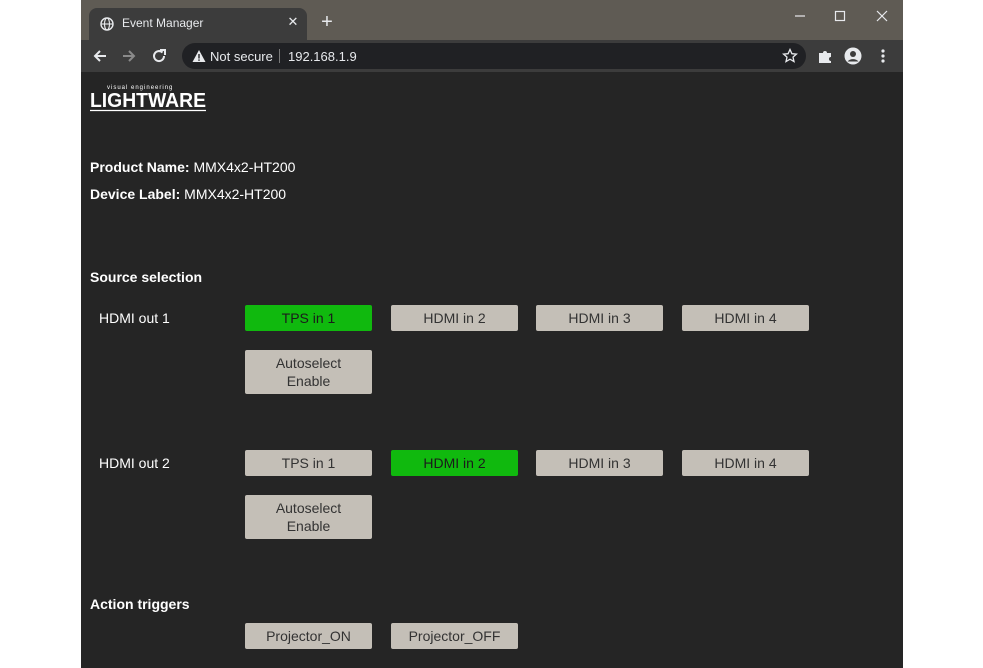 The image size is (983, 668). What do you see at coordinates (327, 22) in the screenshot?
I see `plus-icon: +` at bounding box center [327, 22].